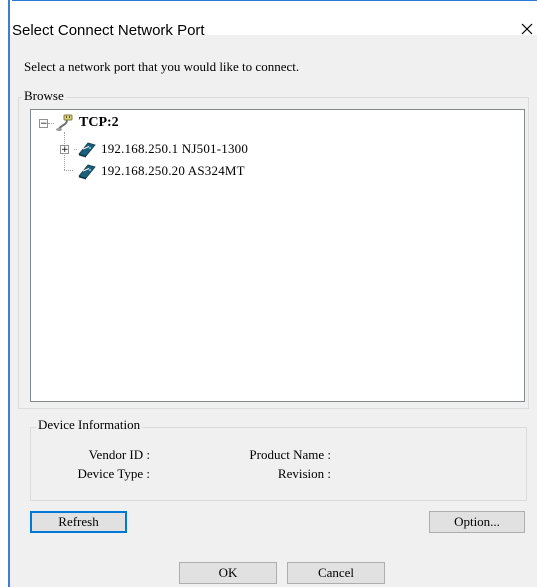 Image resolution: width=537 pixels, height=587 pixels. What do you see at coordinates (527, 29) in the screenshot?
I see `close-icon` at bounding box center [527, 29].